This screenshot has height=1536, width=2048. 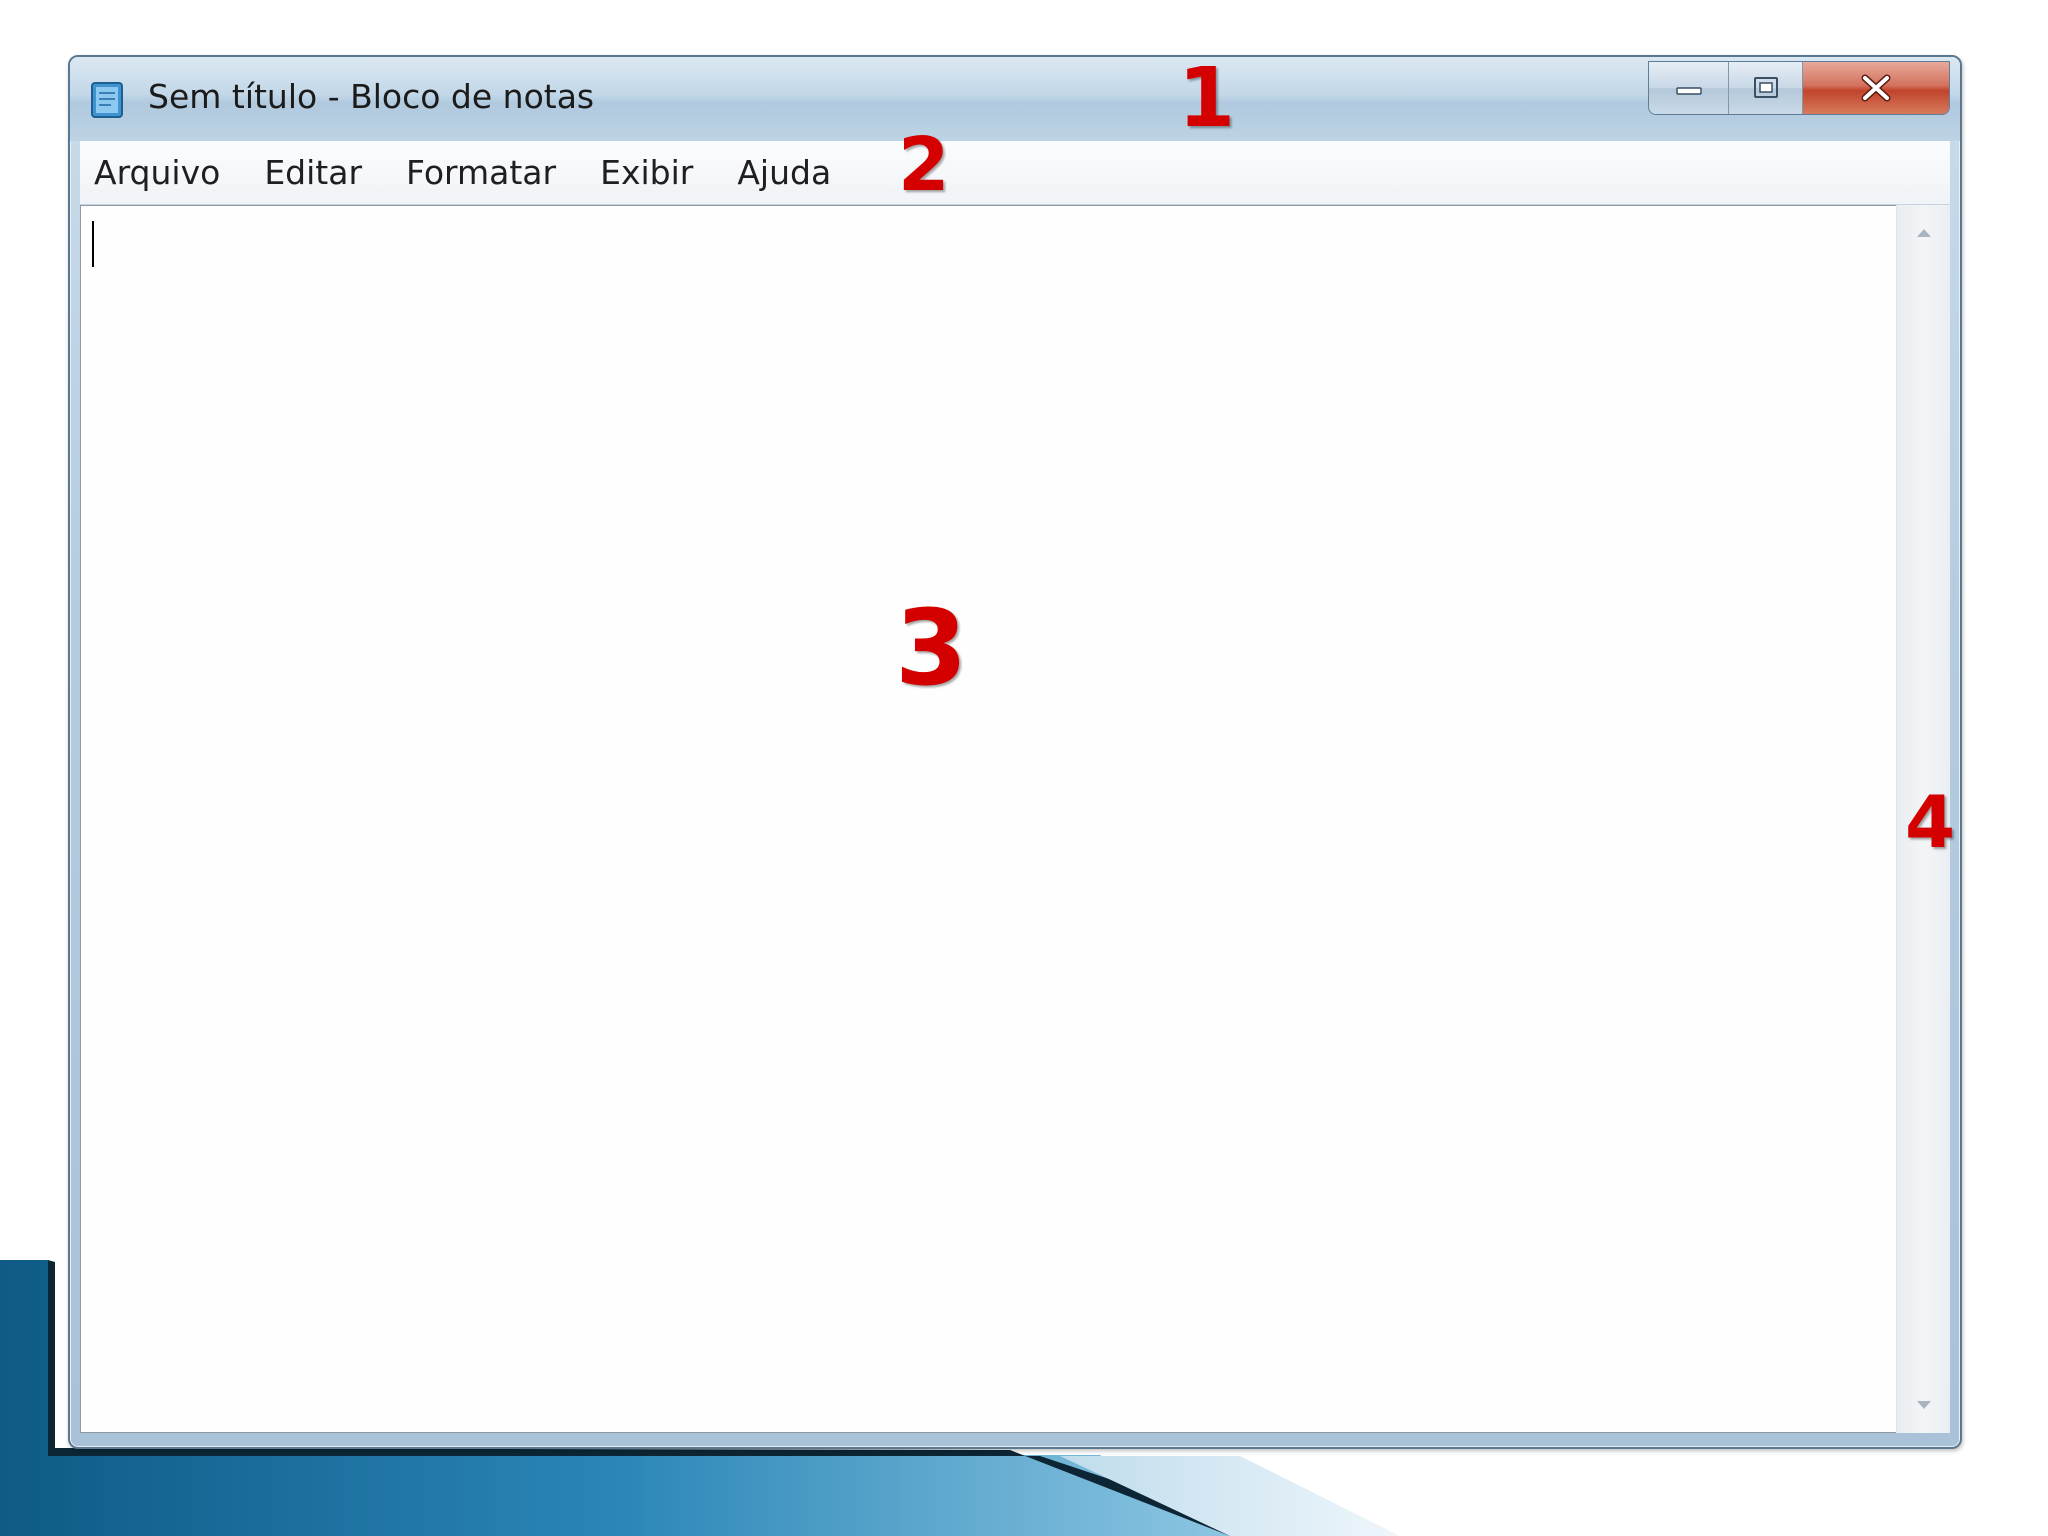 What do you see at coordinates (1015, 173) in the screenshot?
I see `menu-bar: Arquivo Editar Formatar Exibir Ajuda` at bounding box center [1015, 173].